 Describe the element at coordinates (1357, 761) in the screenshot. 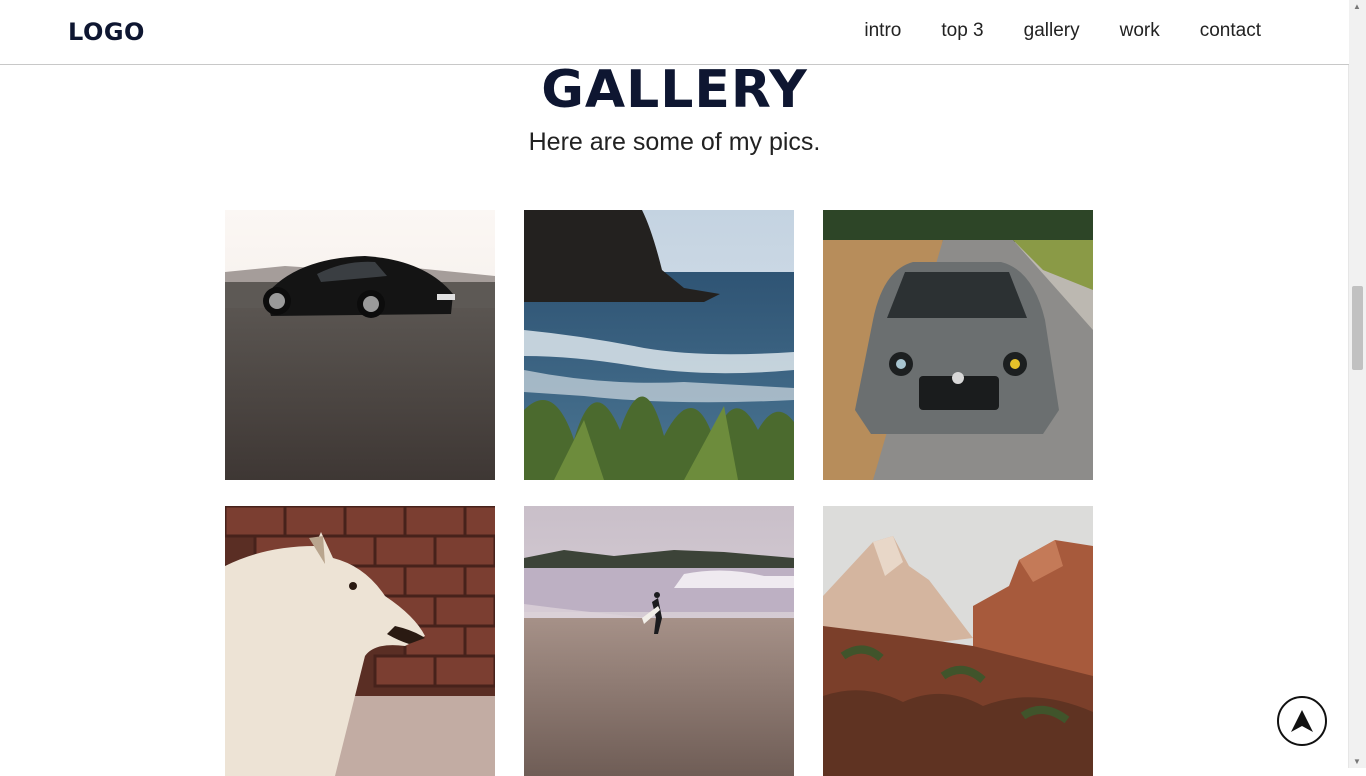

I see `scroll-down-arrow-icon: ▼` at that location.